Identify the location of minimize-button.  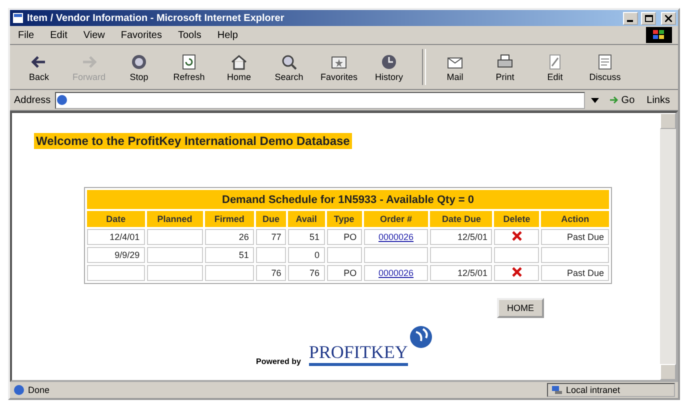
(630, 18).